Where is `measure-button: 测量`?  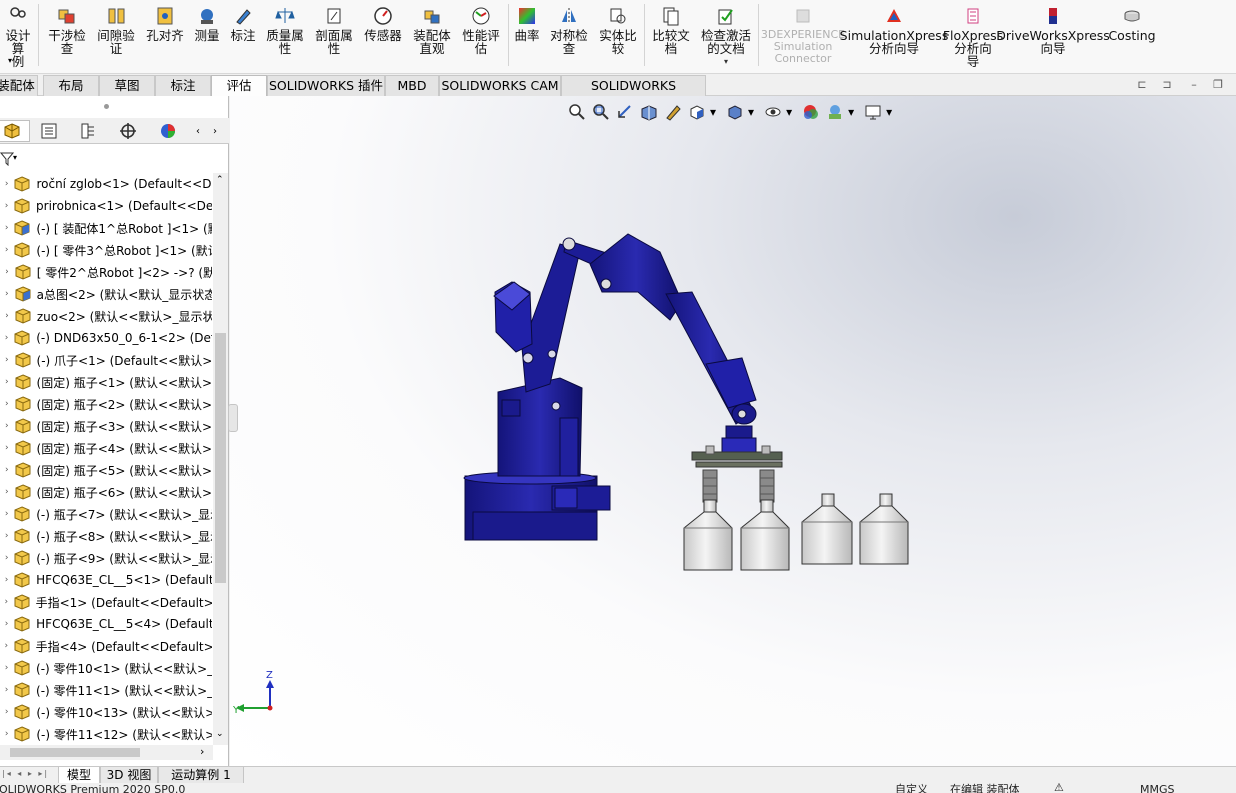
measure-button: 测量 is located at coordinates (207, 36).